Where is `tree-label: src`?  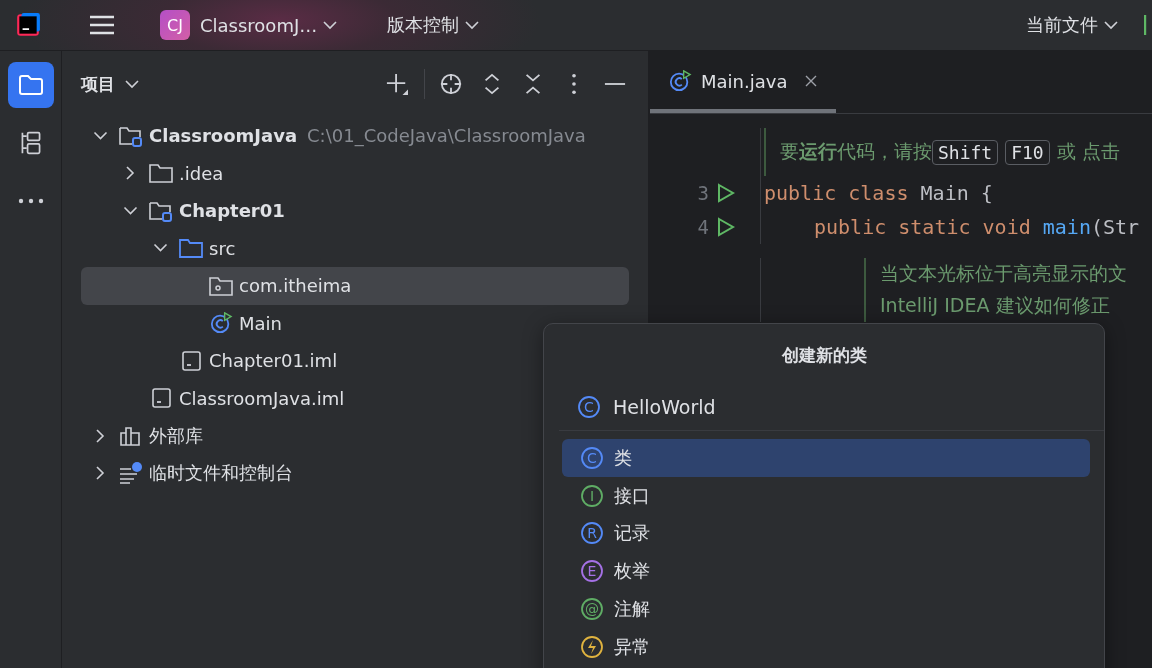
tree-label: src is located at coordinates (222, 248).